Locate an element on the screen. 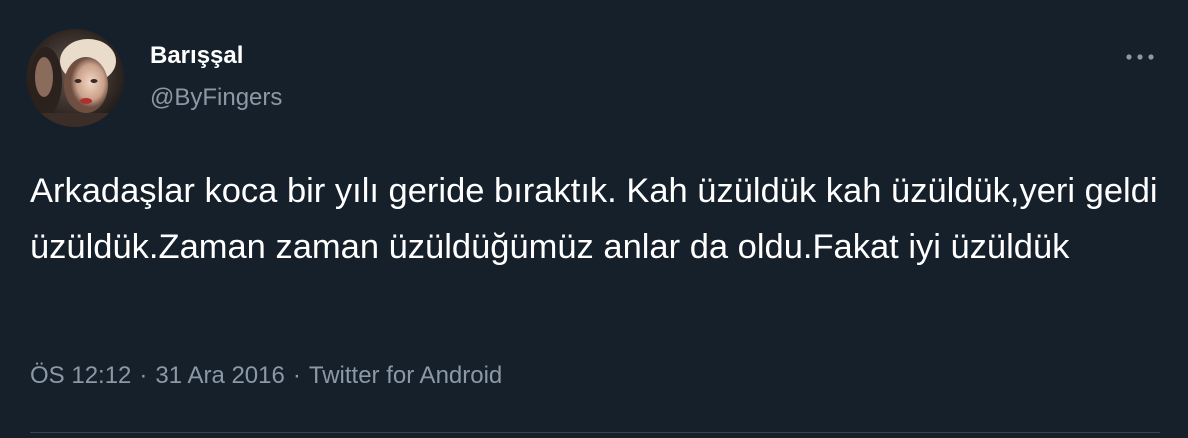 This screenshot has width=1188, height=438. tweet-source-link: Twitter for Android is located at coordinates (405, 375).